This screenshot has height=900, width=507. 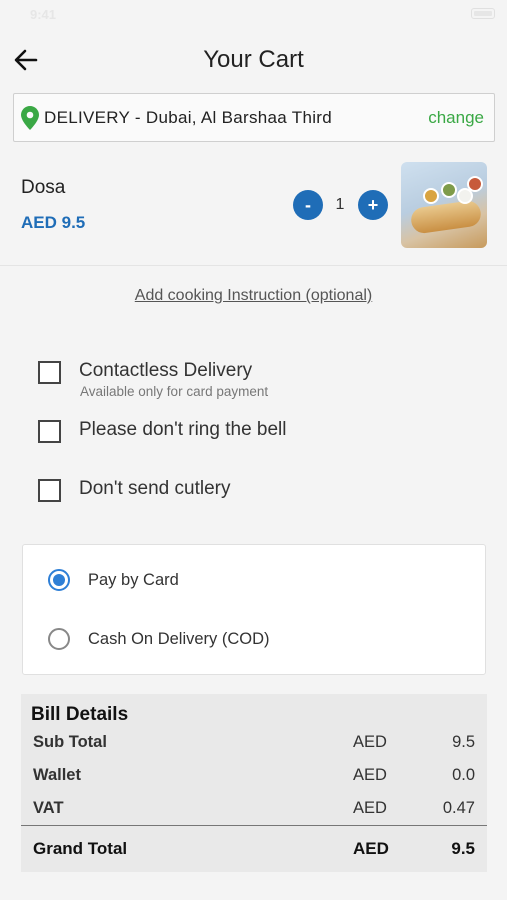 I want to click on pay-by-card-label: Pay by Card, so click(x=133, y=580).